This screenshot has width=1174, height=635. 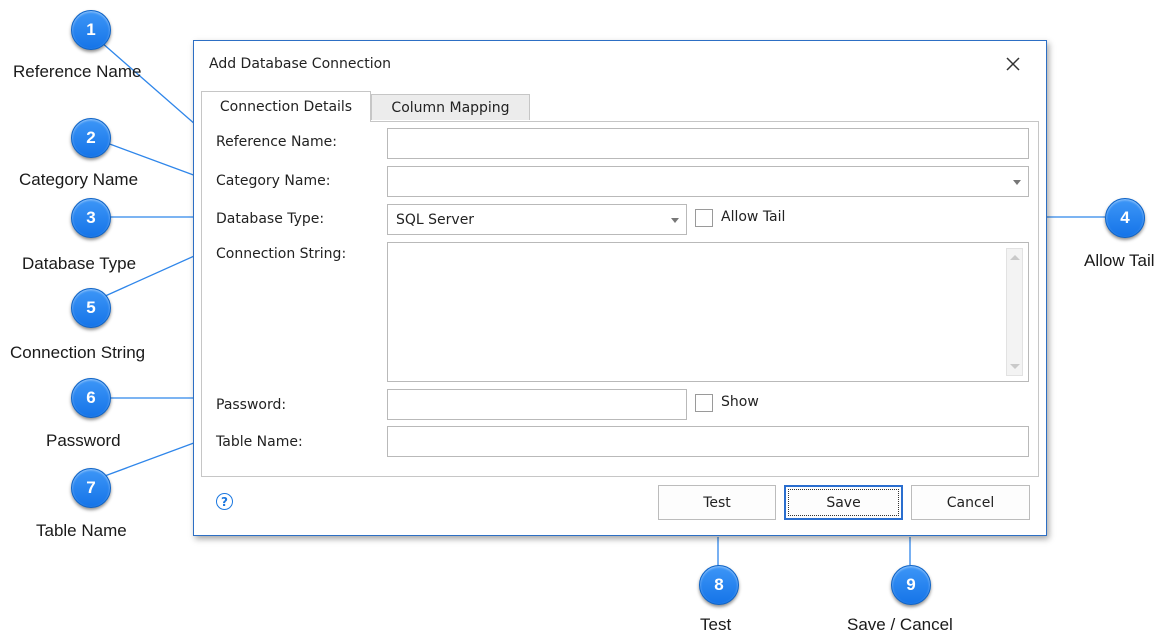 I want to click on show-password-label: Show, so click(x=740, y=402).